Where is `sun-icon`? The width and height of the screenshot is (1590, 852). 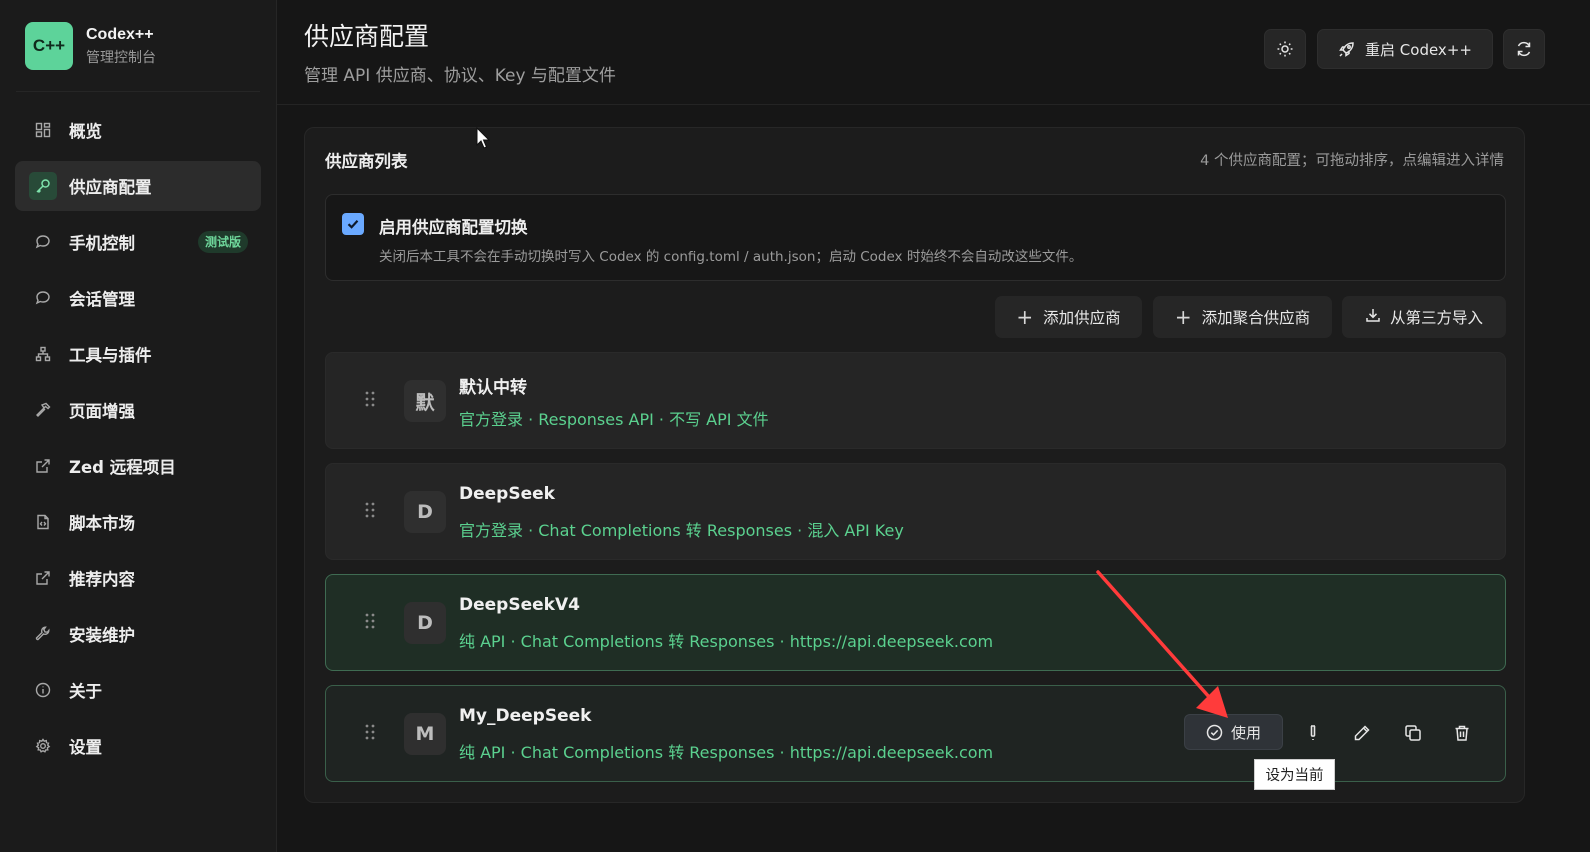 sun-icon is located at coordinates (1285, 49).